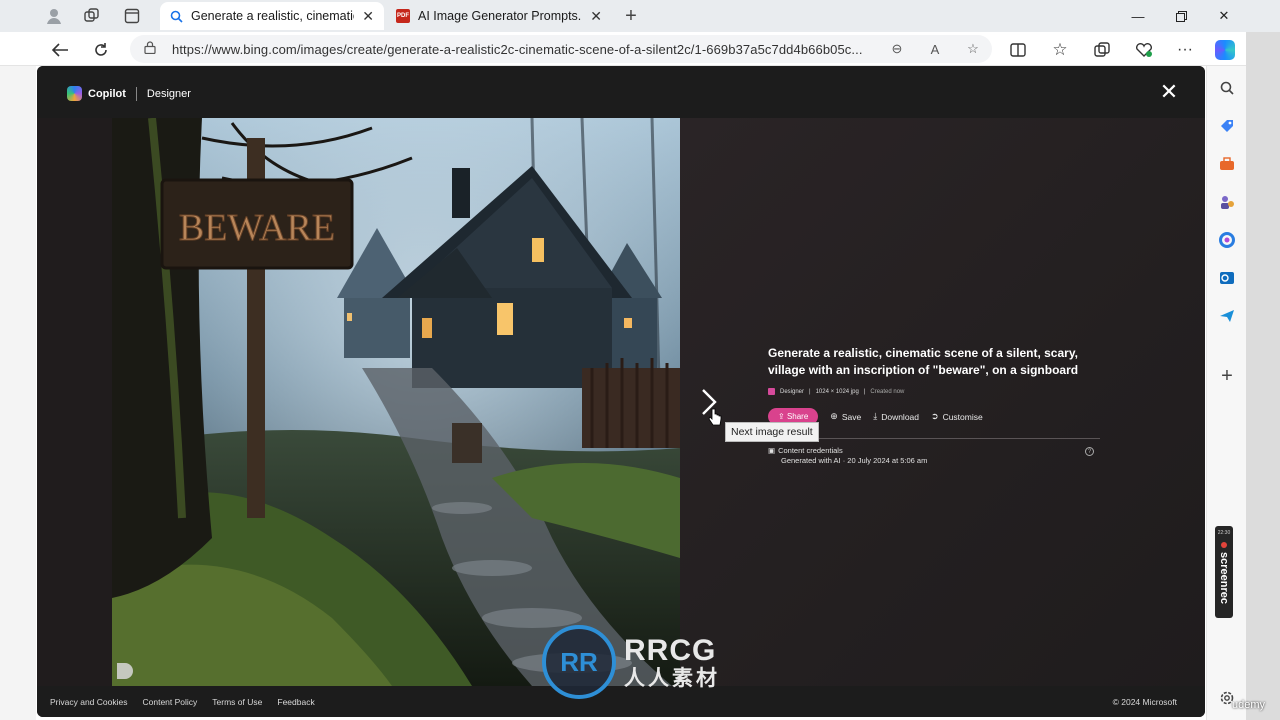 Image resolution: width=1280 pixels, height=720 pixels. Describe the element at coordinates (1144, 701) in the screenshot. I see `footer-copyright: © 2024 Microsoft` at that location.